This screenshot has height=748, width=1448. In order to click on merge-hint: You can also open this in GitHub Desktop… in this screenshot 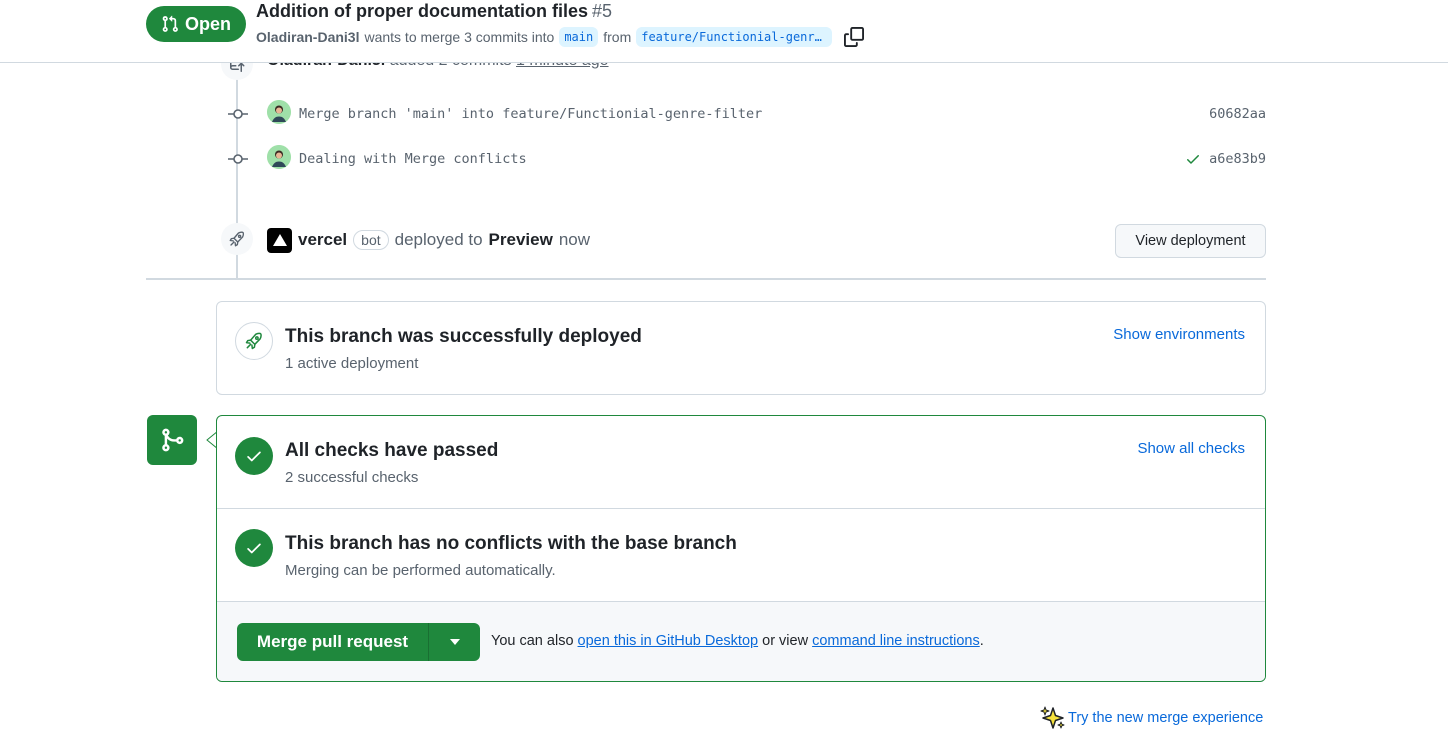, I will do `click(737, 641)`.